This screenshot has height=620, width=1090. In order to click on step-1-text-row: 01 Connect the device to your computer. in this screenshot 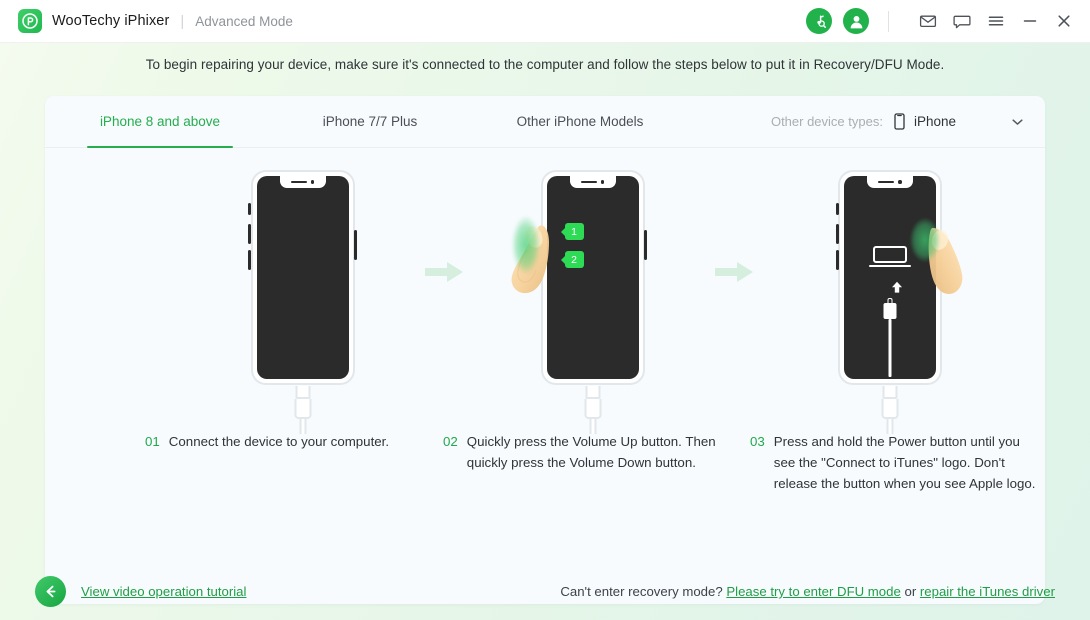, I will do `click(290, 441)`.